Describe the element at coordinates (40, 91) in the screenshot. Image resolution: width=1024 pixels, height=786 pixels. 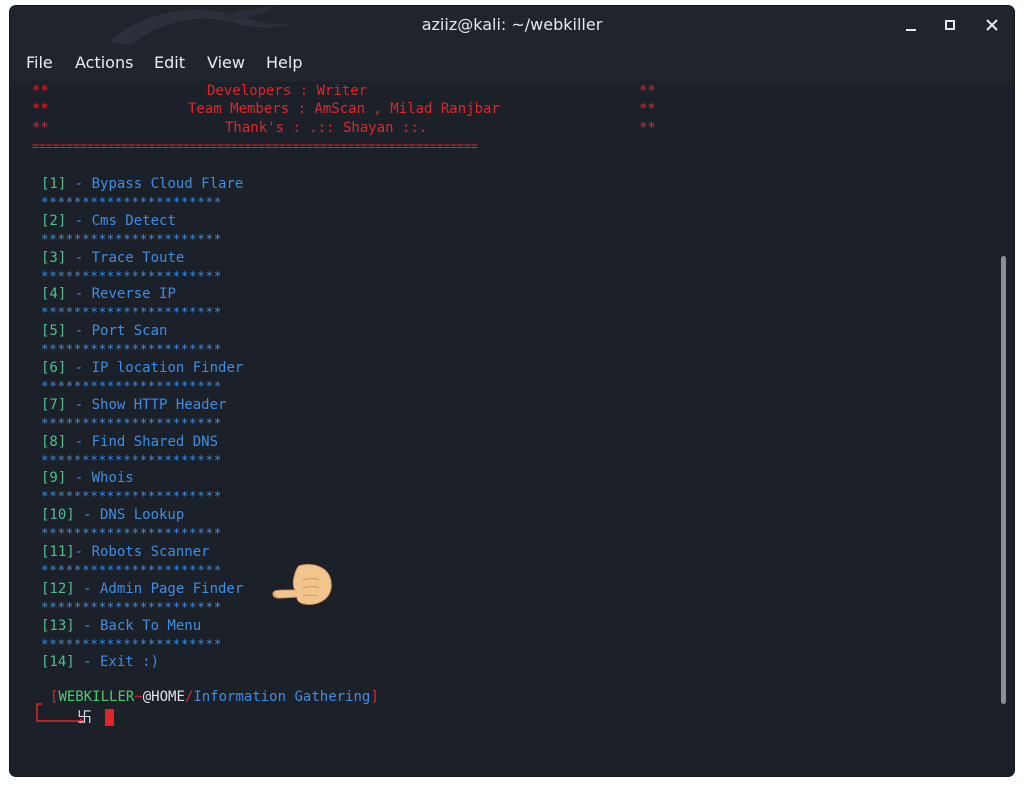
I see `banner-stars-left-1: **` at that location.